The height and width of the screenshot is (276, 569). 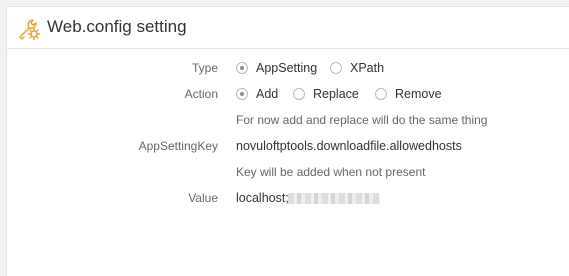 I want to click on action-remove-label: Remove, so click(x=418, y=94).